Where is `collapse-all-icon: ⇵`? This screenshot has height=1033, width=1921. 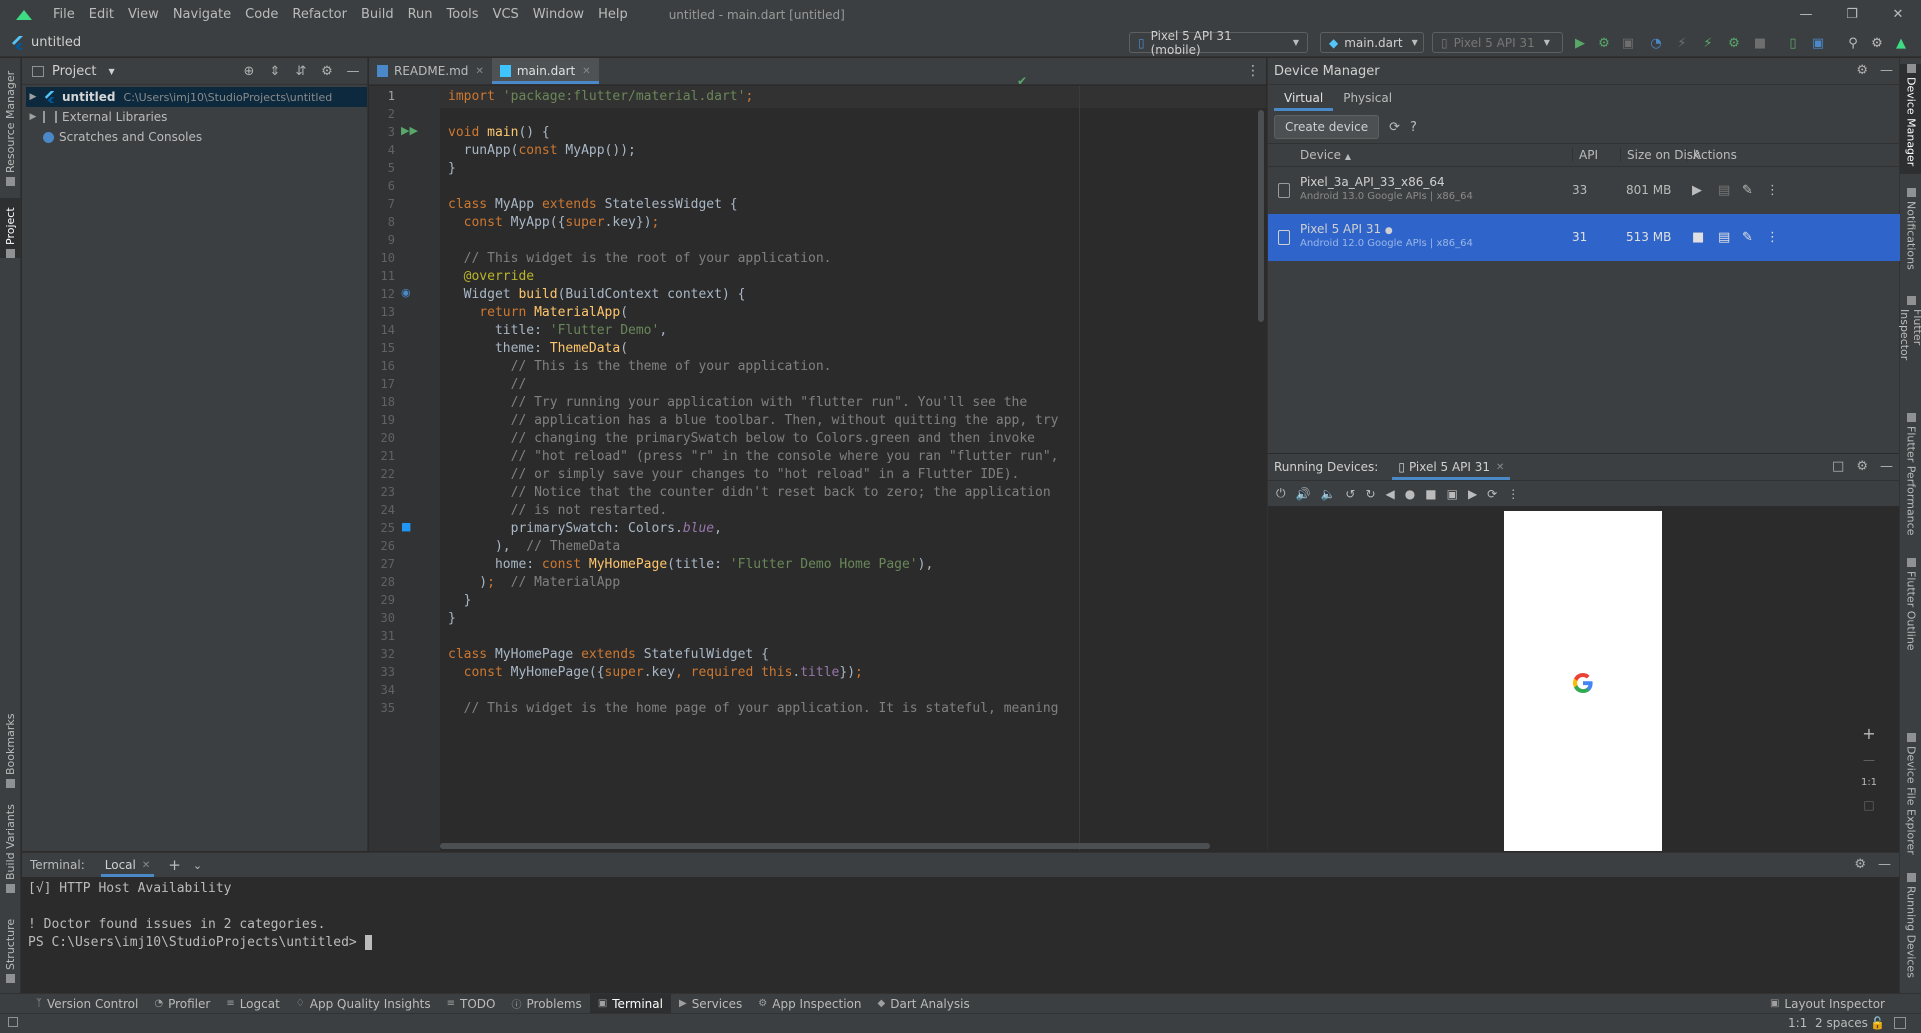 collapse-all-icon: ⇵ is located at coordinates (301, 72).